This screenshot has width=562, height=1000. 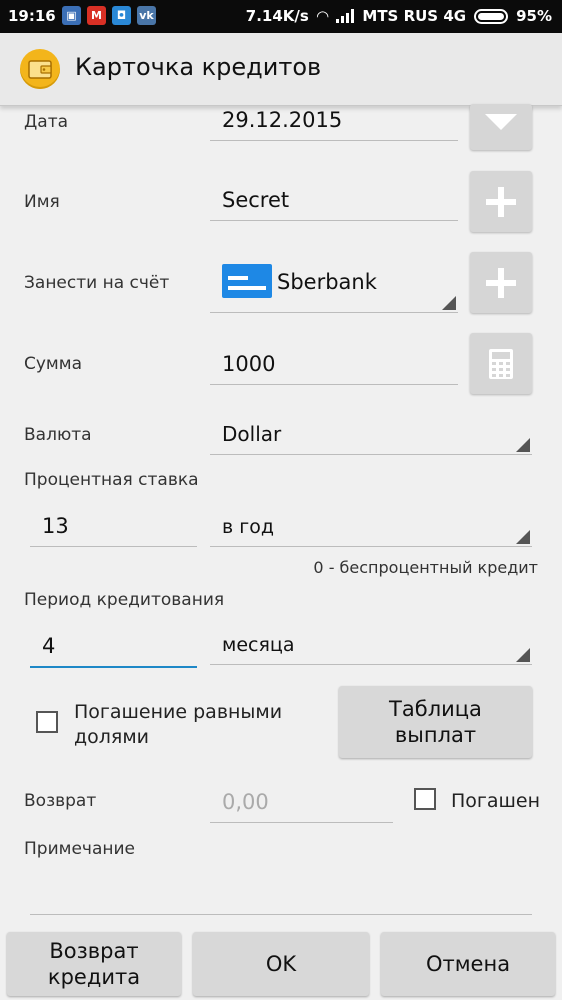 What do you see at coordinates (113, 647) in the screenshot?
I see `term-field: 4` at bounding box center [113, 647].